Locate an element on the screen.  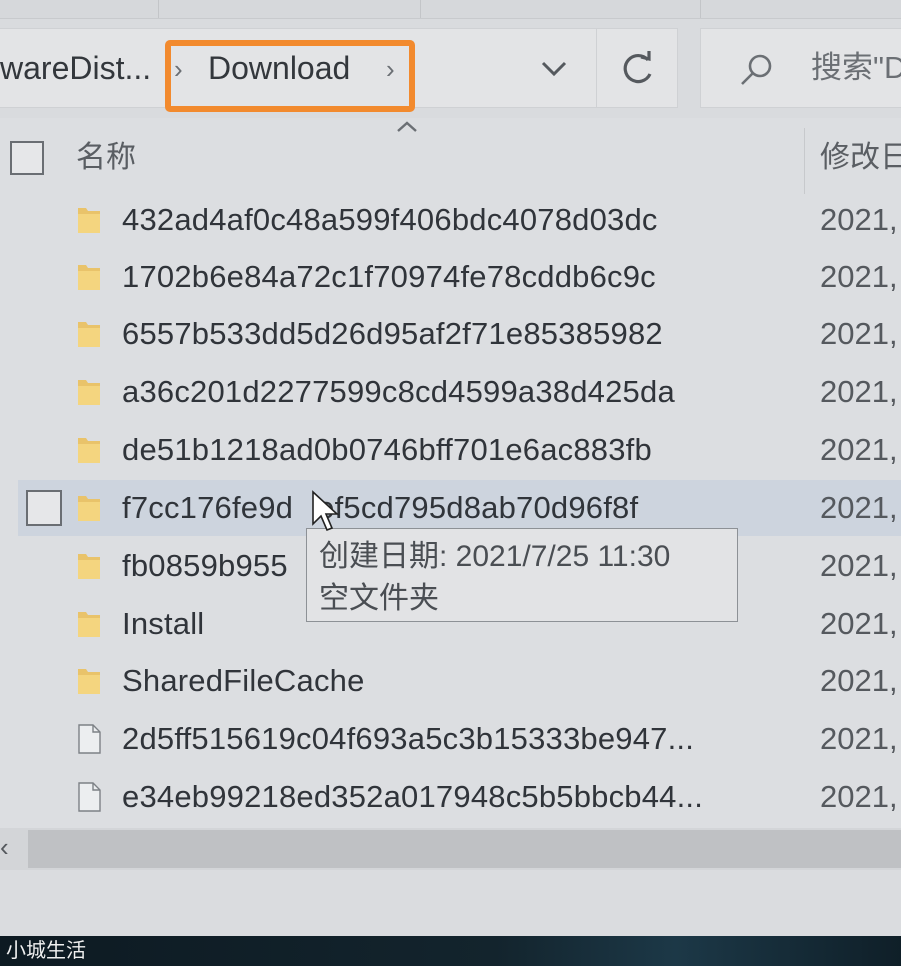
column-header-name: 名称 is located at coordinates (106, 158).